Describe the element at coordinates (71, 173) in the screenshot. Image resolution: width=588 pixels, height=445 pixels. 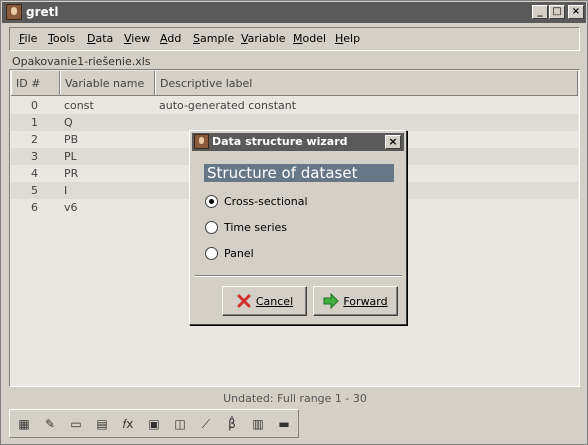
I see `cell-variable-name: PR` at that location.